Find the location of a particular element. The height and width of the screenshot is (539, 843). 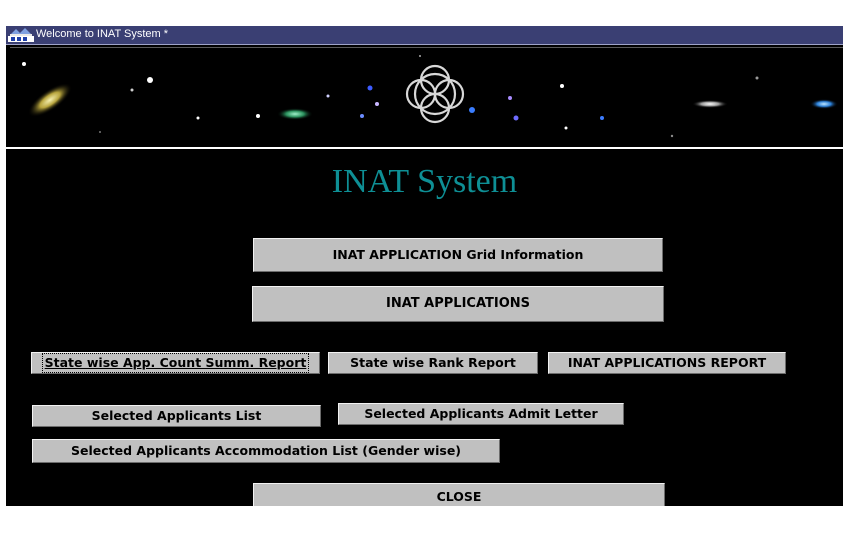

state-rank-report-button: State wise Rank Report is located at coordinates (433, 363).